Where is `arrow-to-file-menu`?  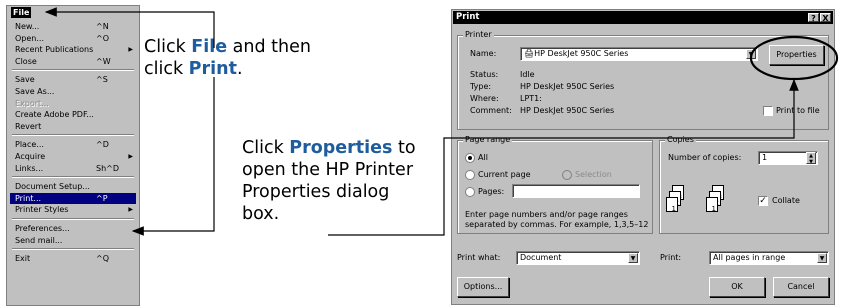 arrow-to-file-menu is located at coordinates (129, 27).